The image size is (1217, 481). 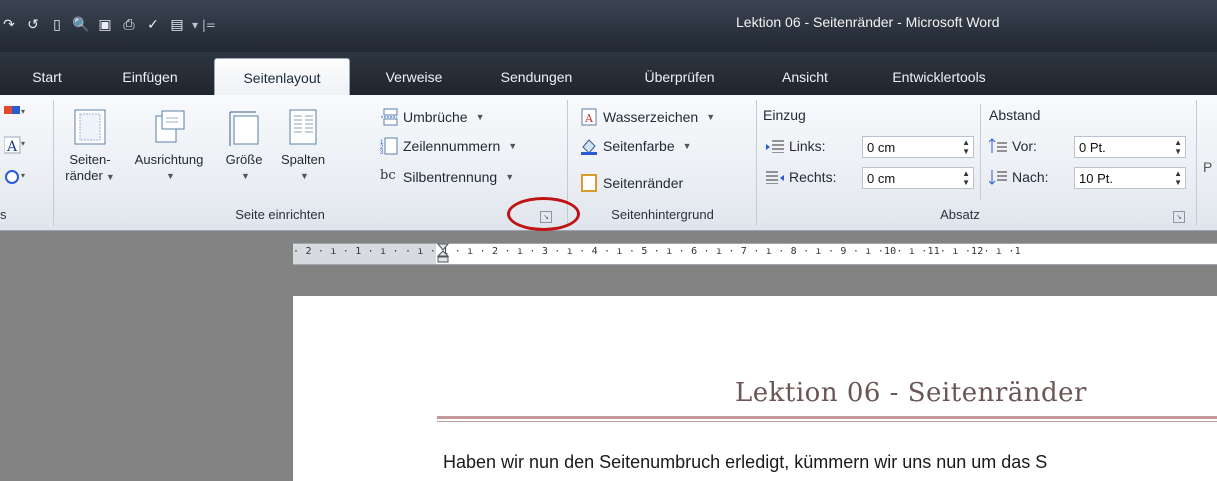 What do you see at coordinates (129, 25) in the screenshot?
I see `print-icon: ⎙` at bounding box center [129, 25].